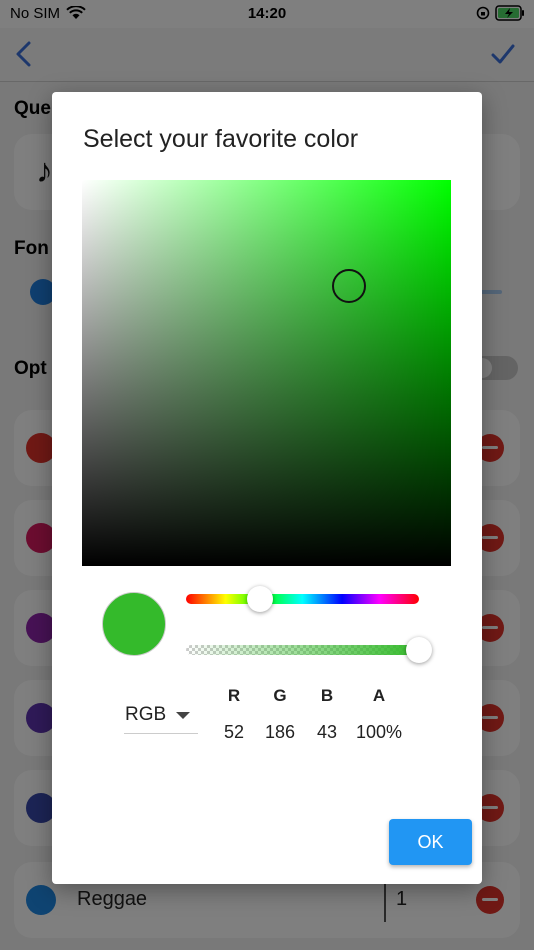 This screenshot has height=950, width=534. I want to click on channel-label-b: B, so click(327, 695).